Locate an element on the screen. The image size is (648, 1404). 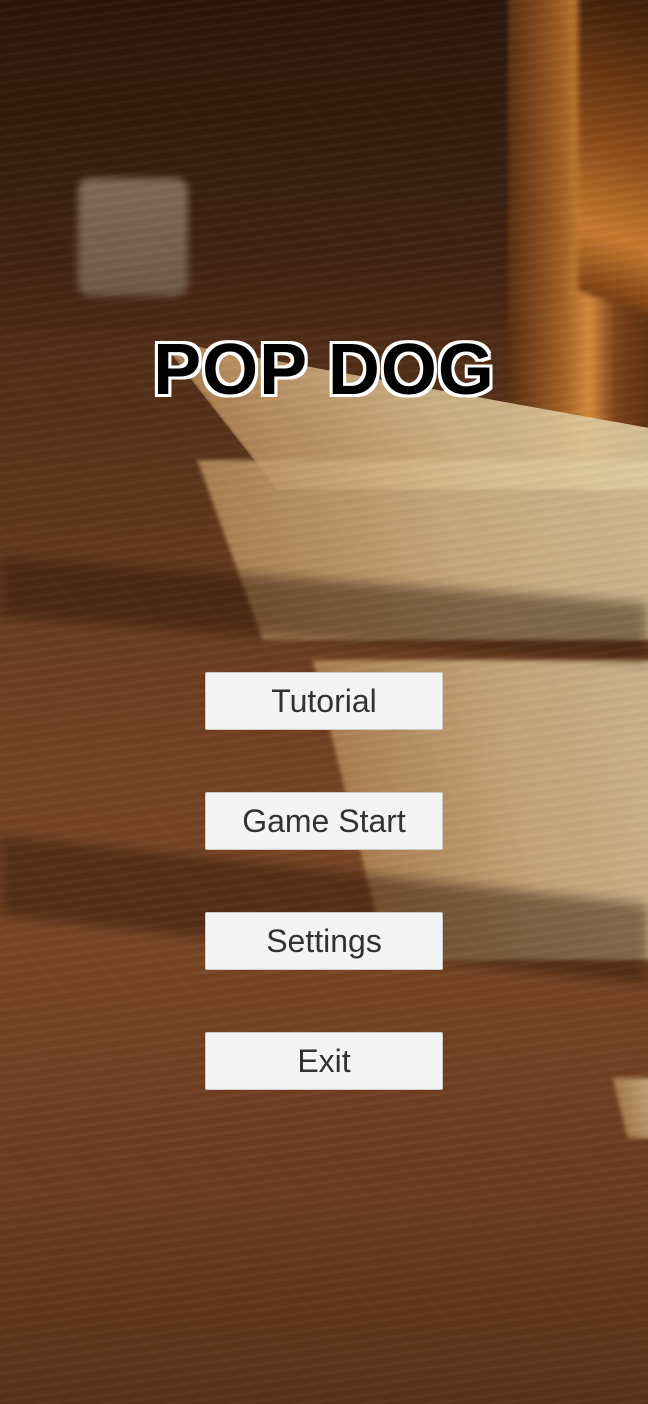
tutorial-button: Tutorial is located at coordinates (324, 701).